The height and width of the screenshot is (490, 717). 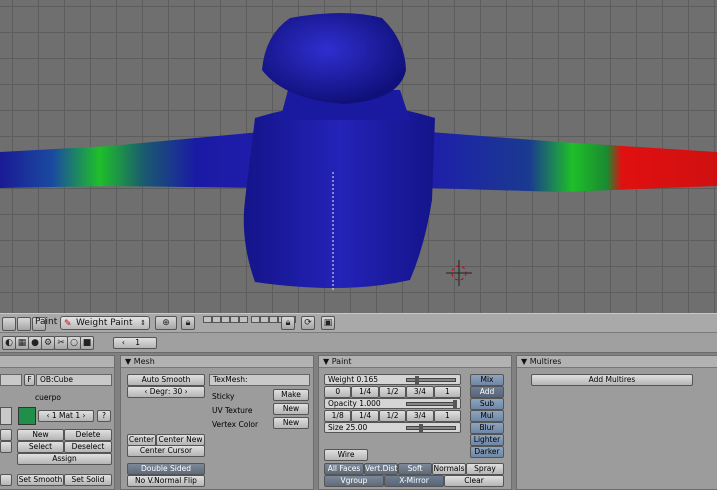 What do you see at coordinates (353, 379) in the screenshot?
I see `weight-slider-label: Weight 0.165` at bounding box center [353, 379].